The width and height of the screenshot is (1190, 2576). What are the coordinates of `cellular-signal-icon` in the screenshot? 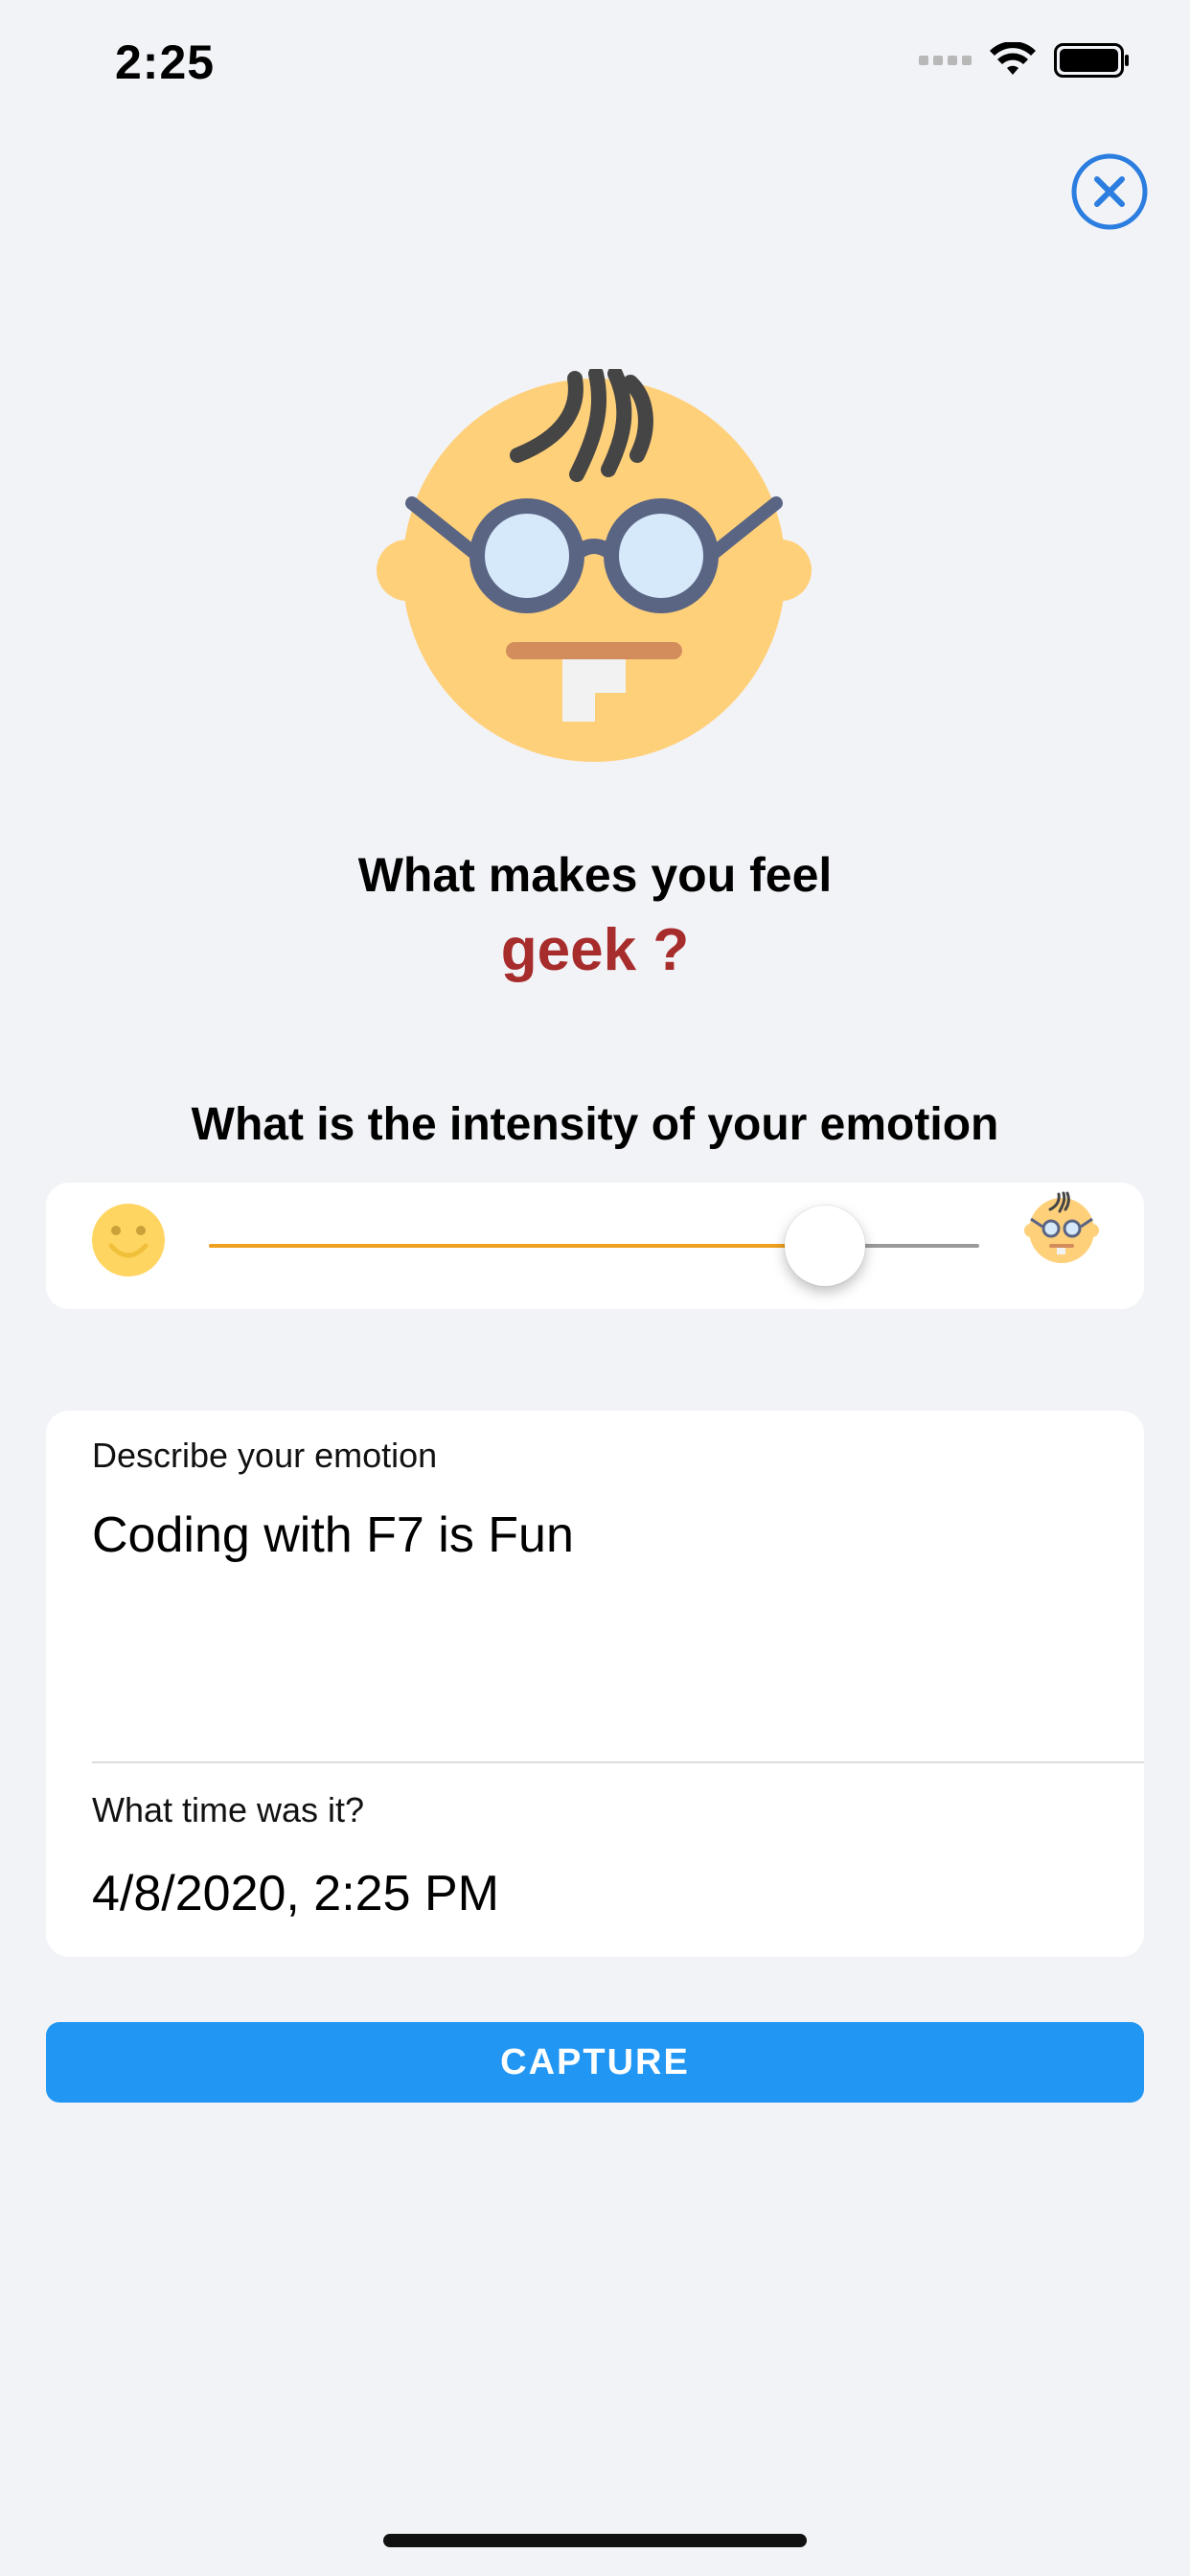 It's located at (946, 60).